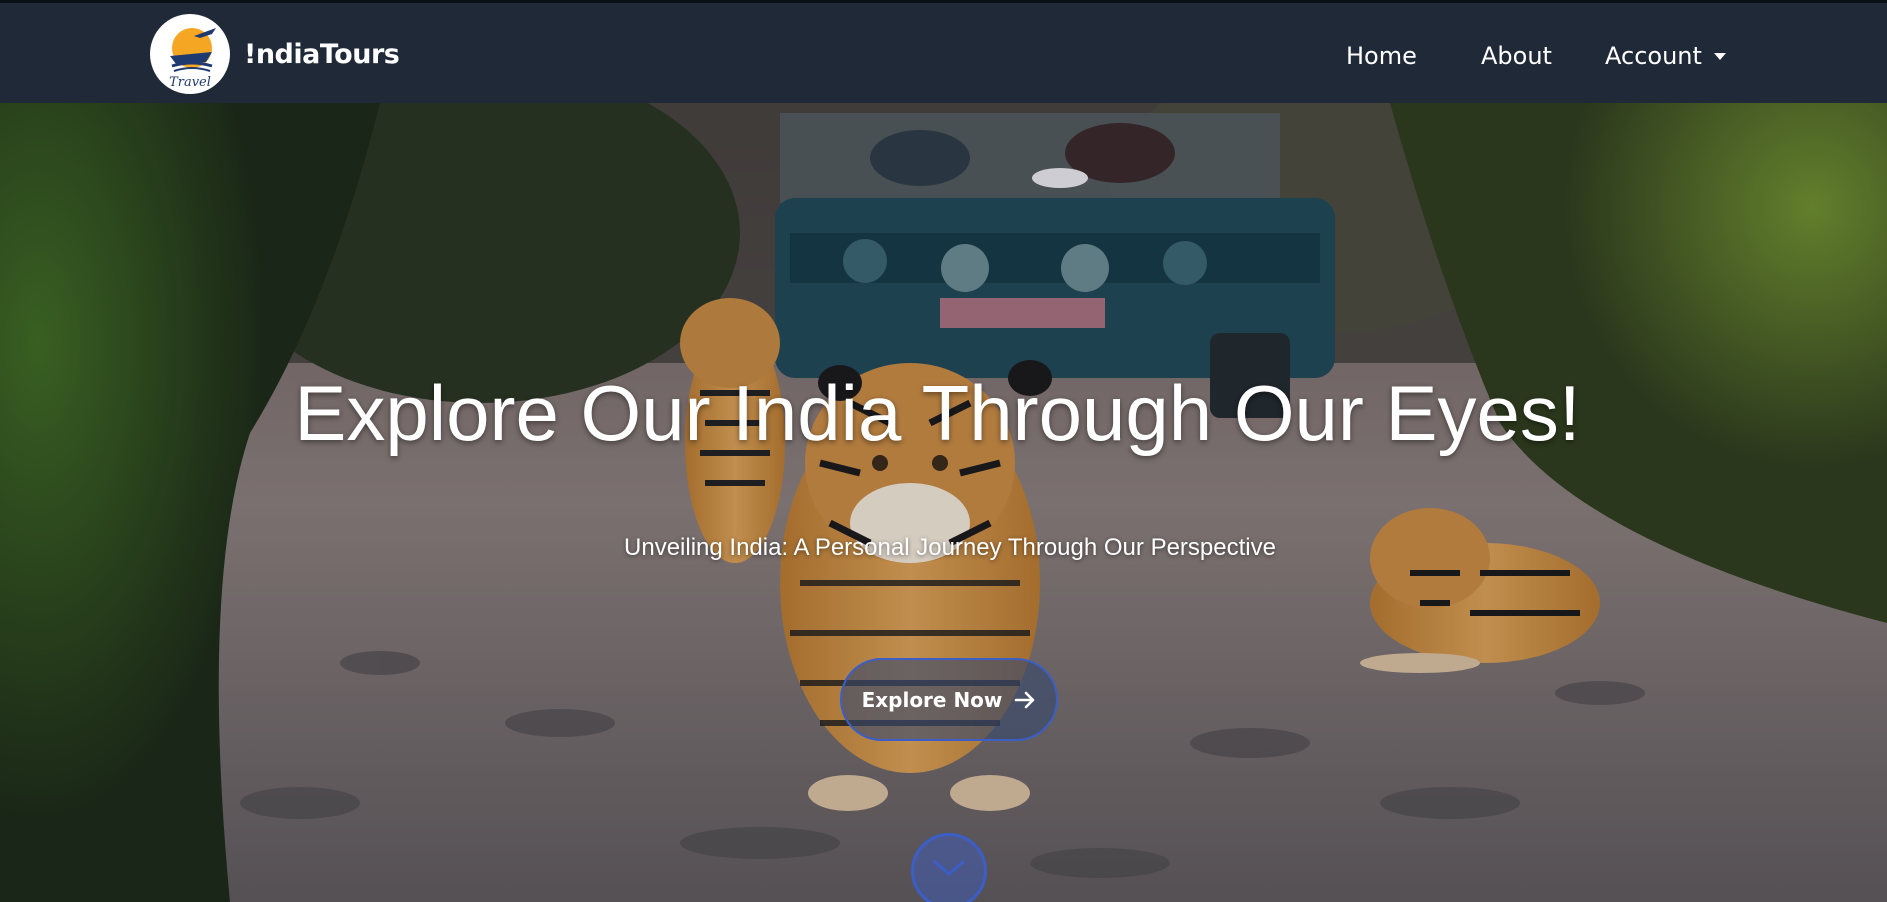 This screenshot has width=1887, height=902. What do you see at coordinates (937, 413) in the screenshot?
I see `hero-title: Explore Our India Through Our Eyes!` at bounding box center [937, 413].